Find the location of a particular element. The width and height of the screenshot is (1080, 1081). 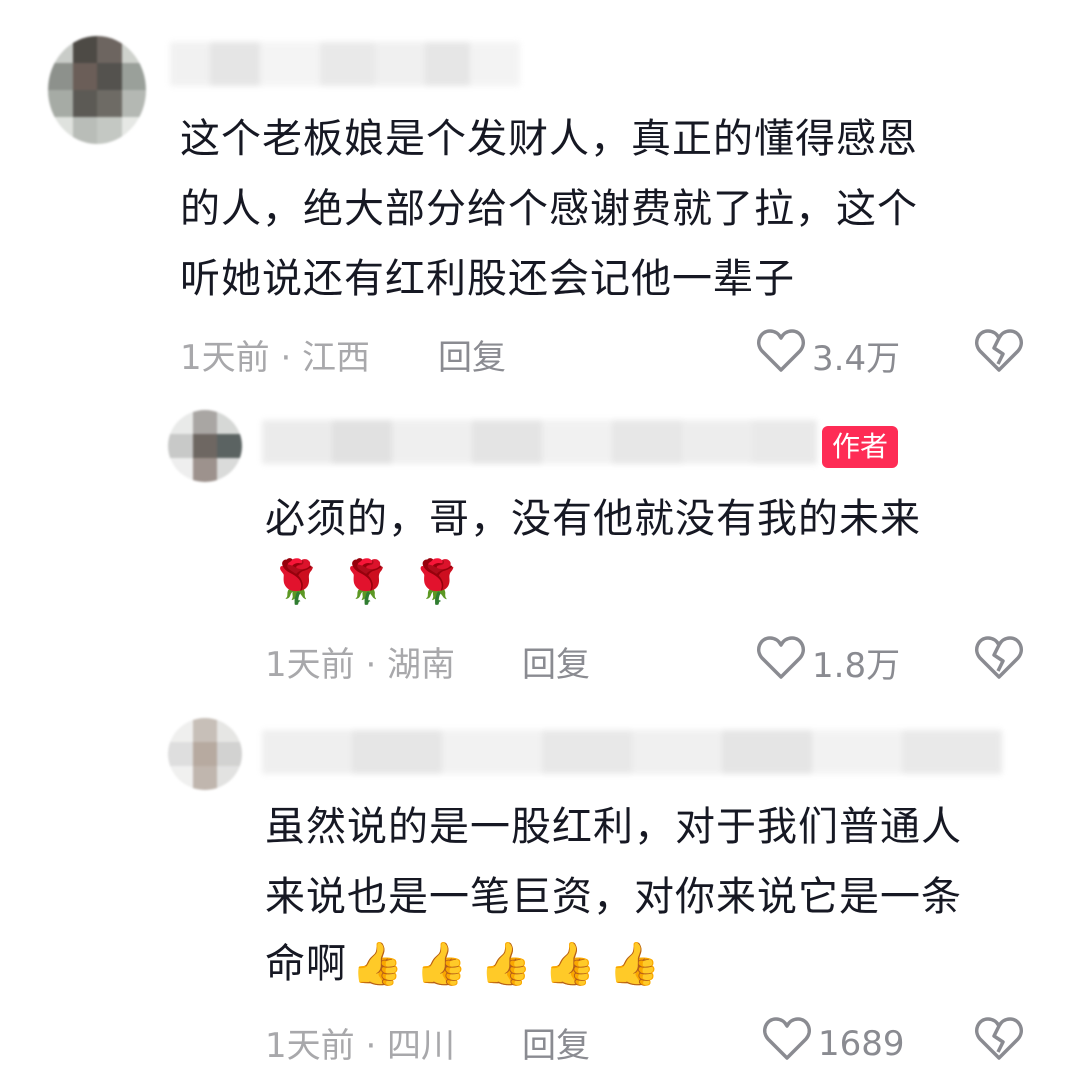

time-location: 1天前 · 四川 is located at coordinates (360, 1046).